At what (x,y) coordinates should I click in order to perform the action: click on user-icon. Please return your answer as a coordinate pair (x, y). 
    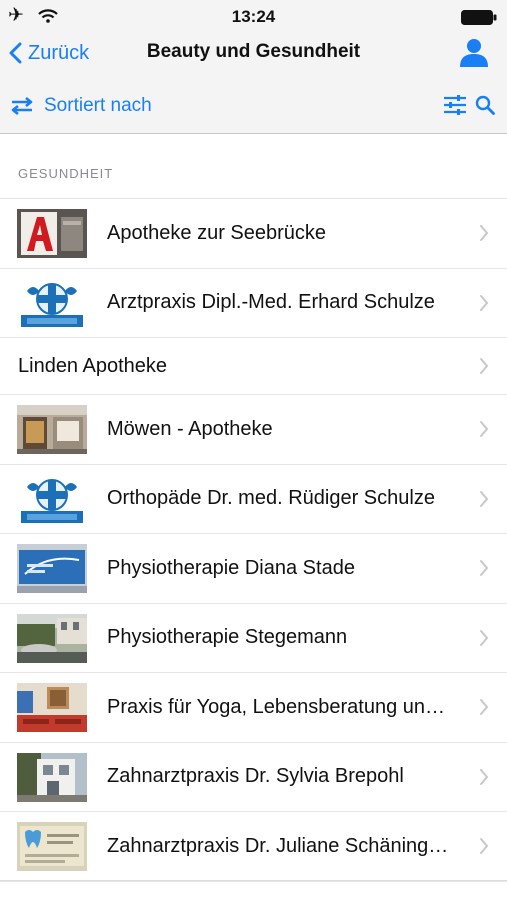
    Looking at the image, I should click on (474, 52).